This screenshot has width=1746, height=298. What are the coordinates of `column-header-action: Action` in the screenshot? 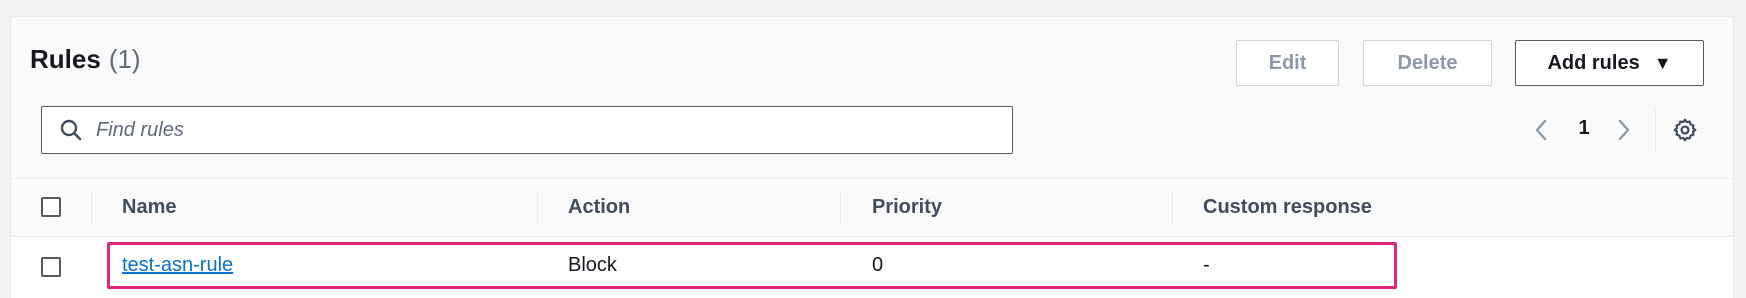 It's located at (599, 207).